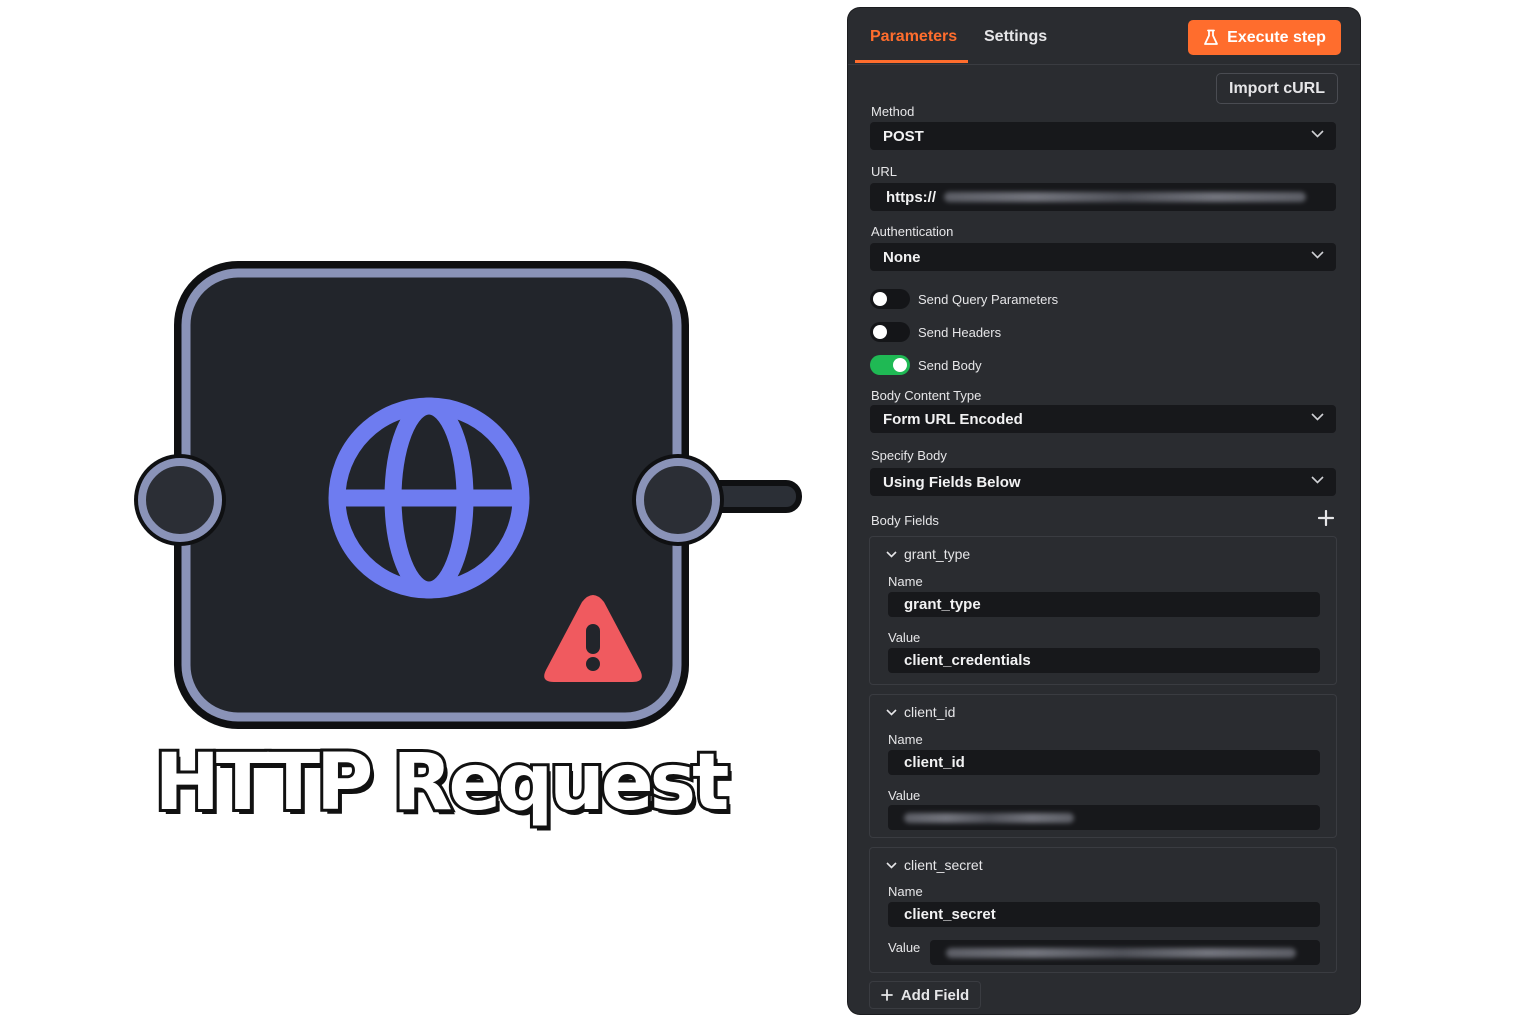  What do you see at coordinates (926, 395) in the screenshot?
I see `body-content-type-label: Body Content Type` at bounding box center [926, 395].